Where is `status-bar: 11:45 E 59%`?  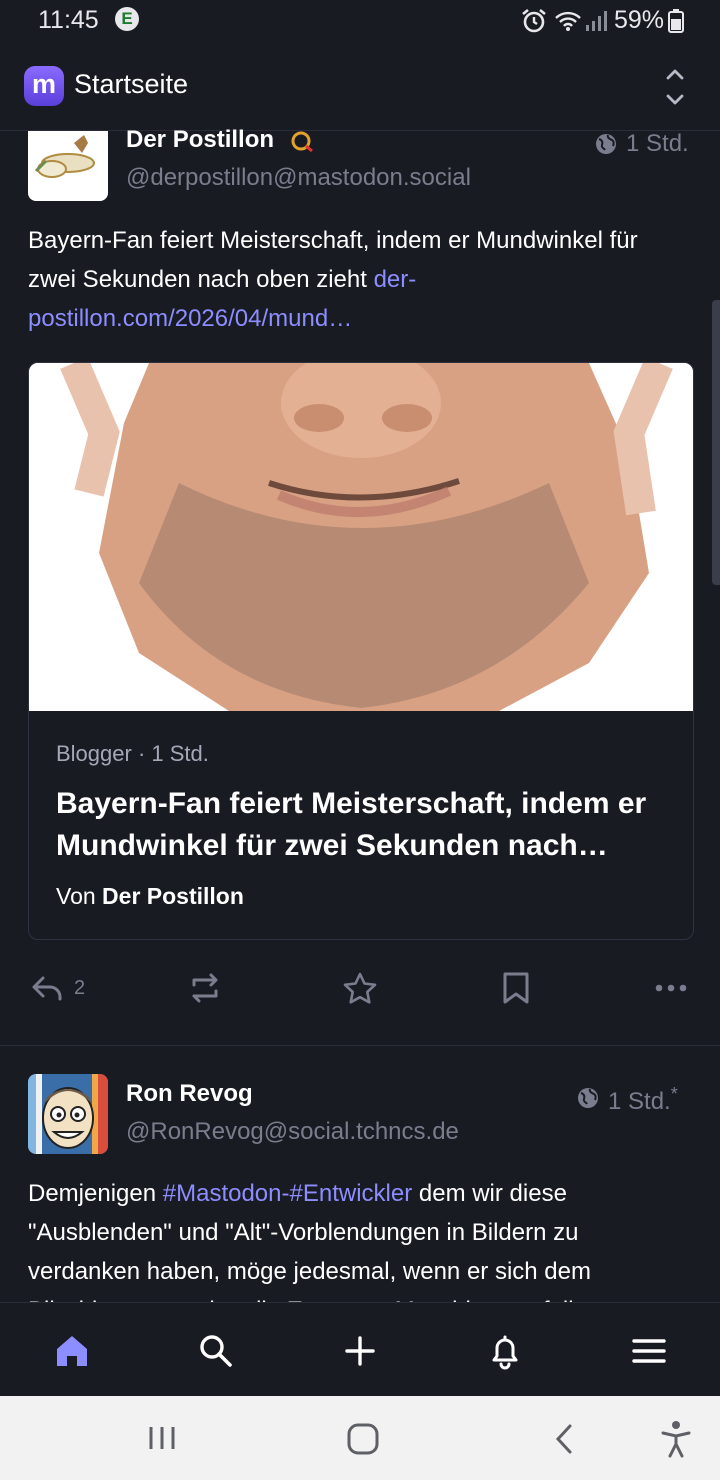 status-bar: 11:45 E 59% is located at coordinates (360, 22).